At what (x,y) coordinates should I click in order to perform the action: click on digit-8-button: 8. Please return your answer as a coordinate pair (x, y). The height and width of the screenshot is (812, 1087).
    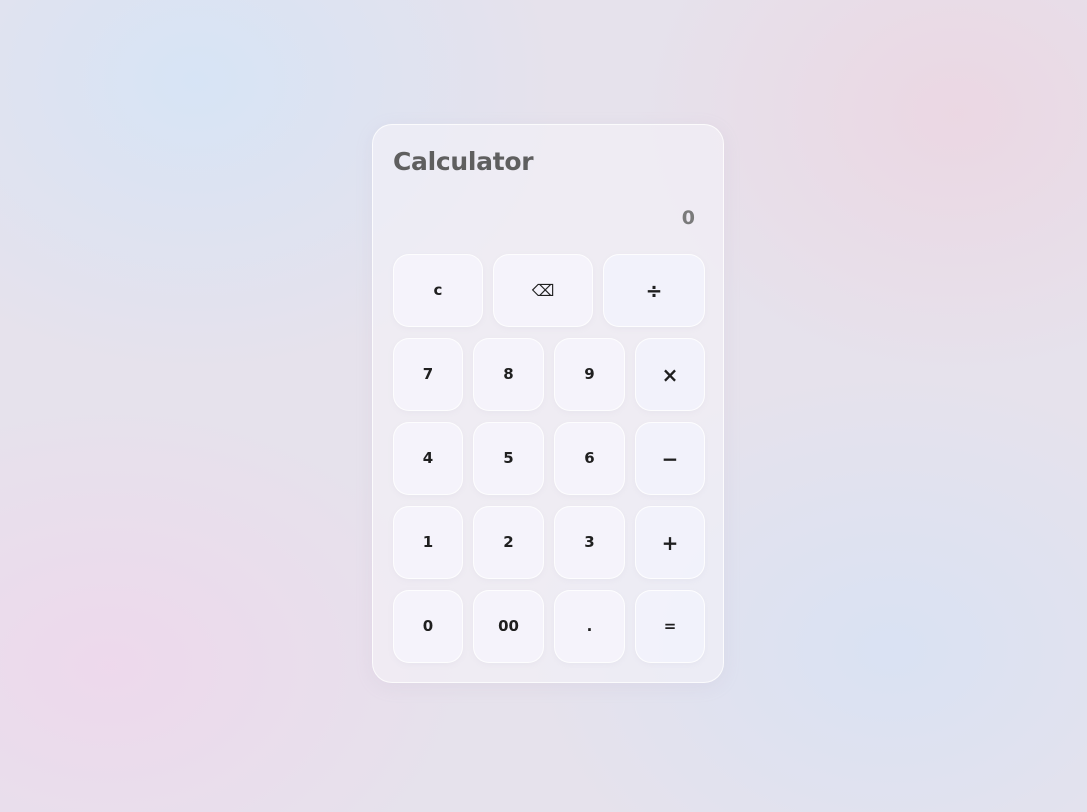
    Looking at the image, I should click on (508, 374).